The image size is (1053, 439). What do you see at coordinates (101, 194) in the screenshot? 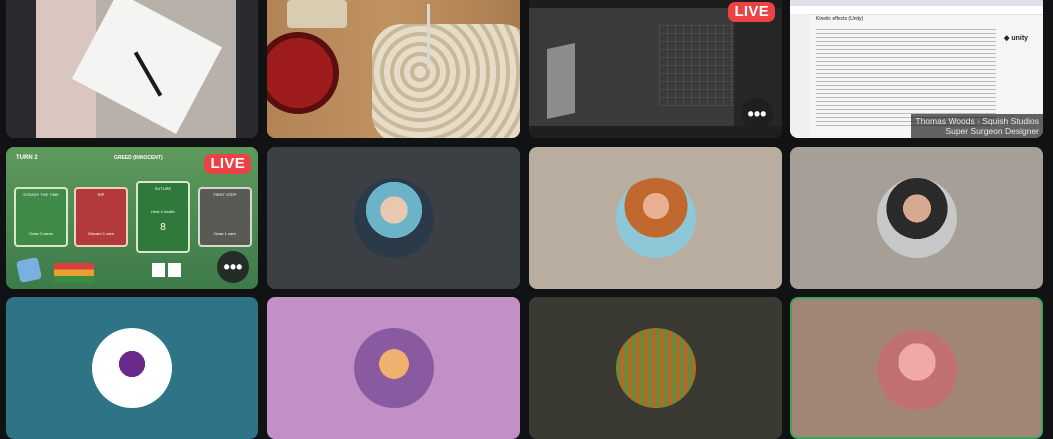
I see `card-title: RIP` at bounding box center [101, 194].